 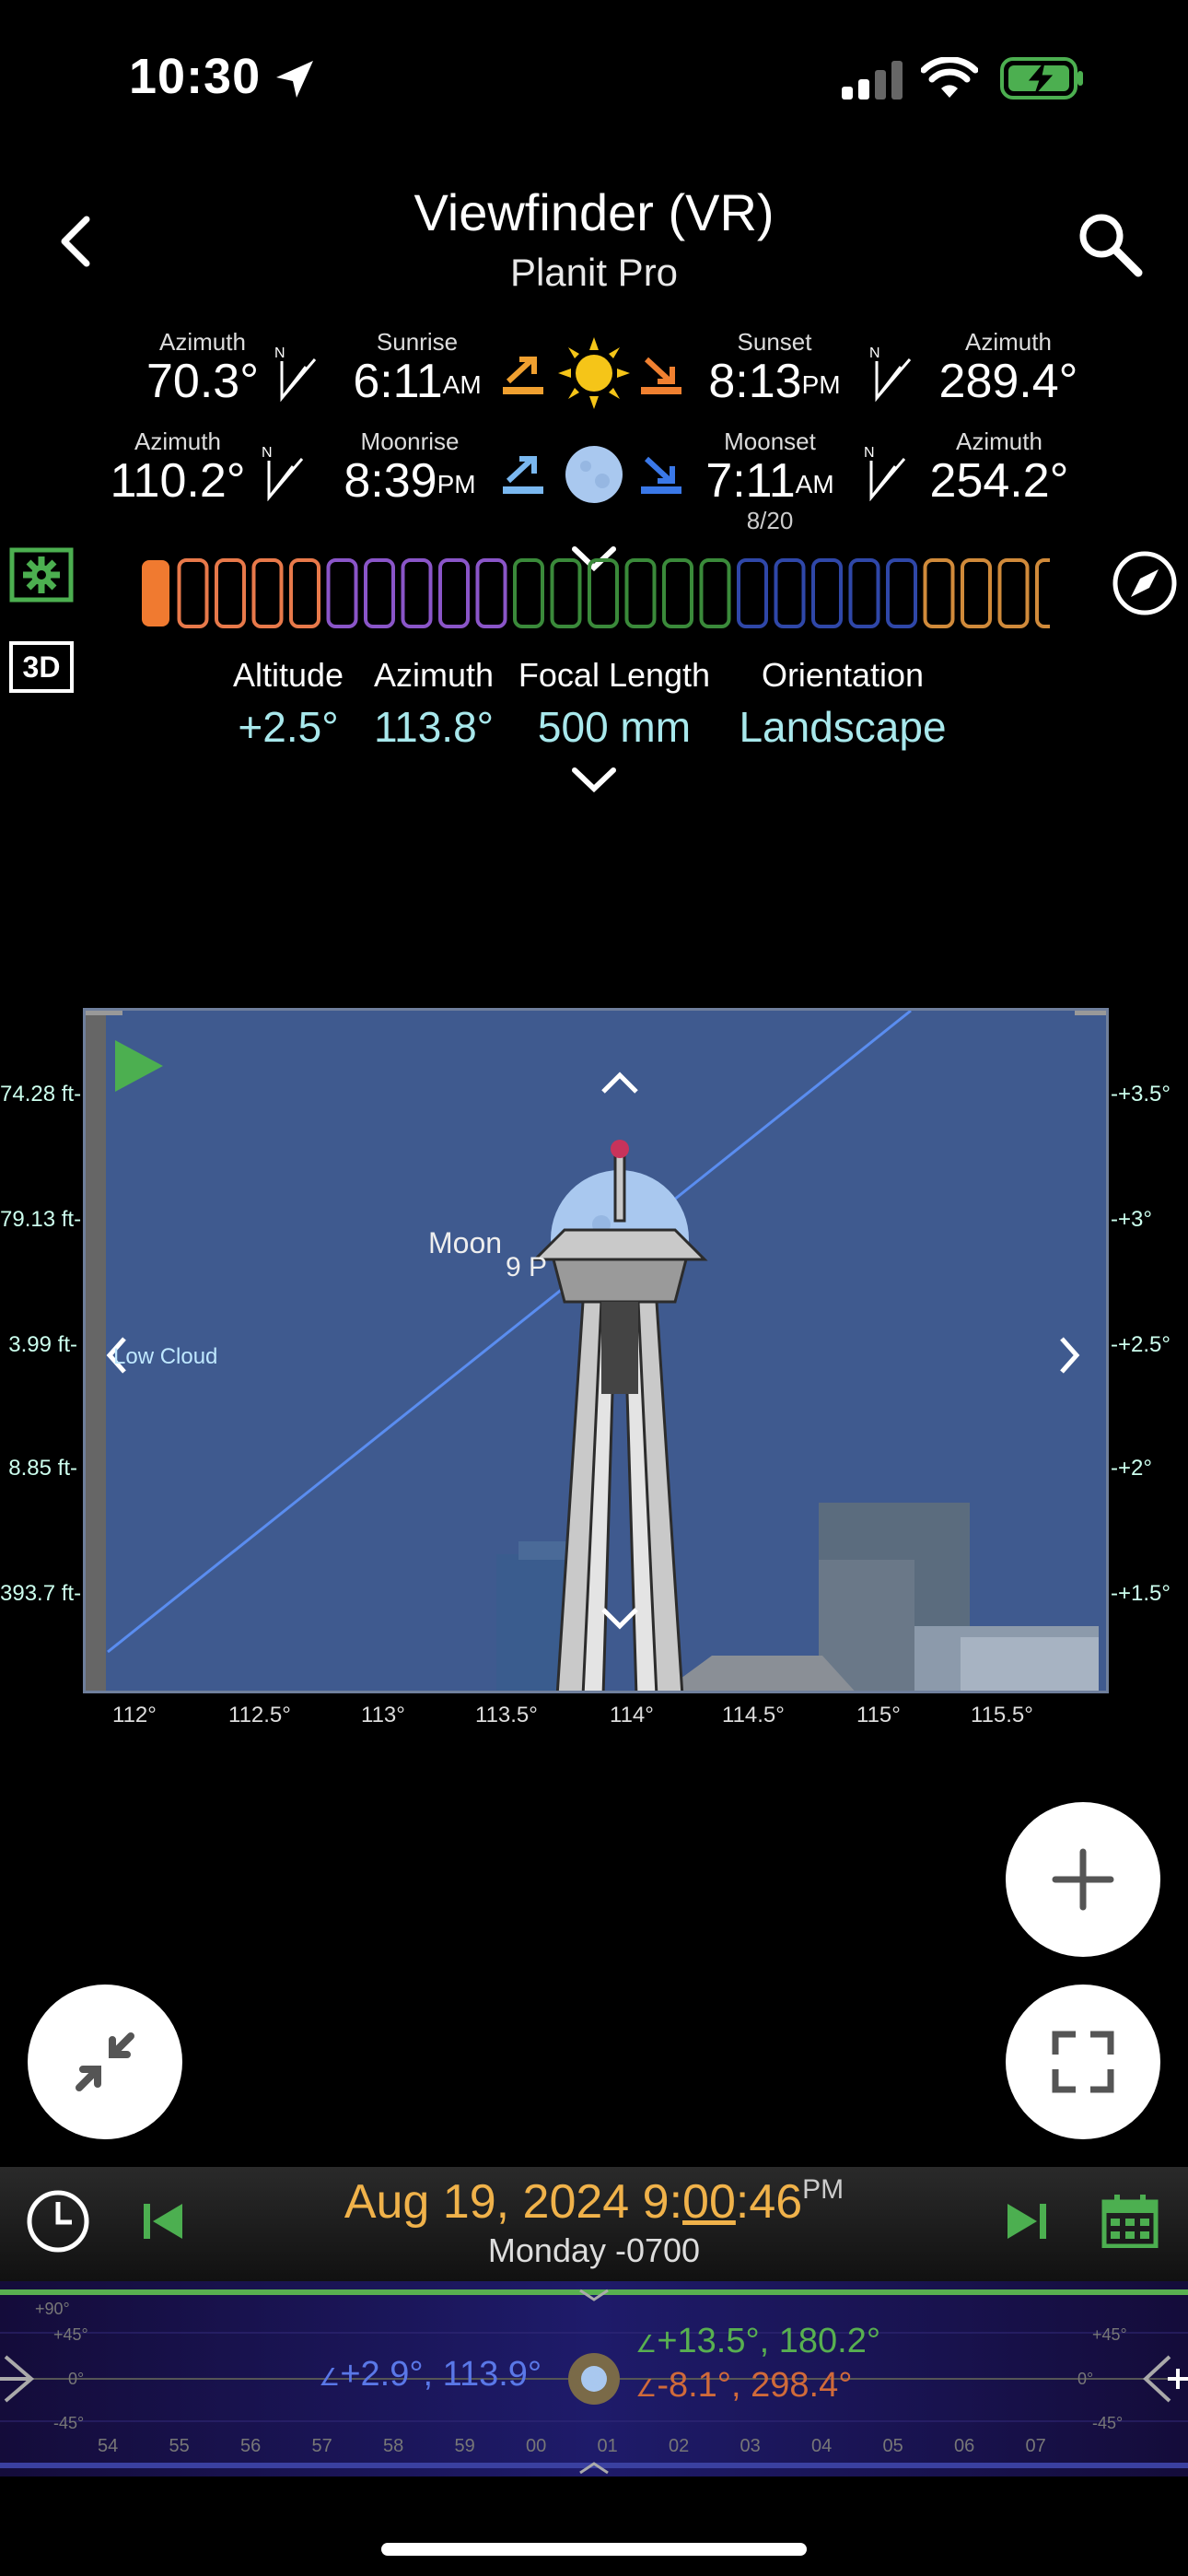 I want to click on battery-charging-icon, so click(x=1041, y=78).